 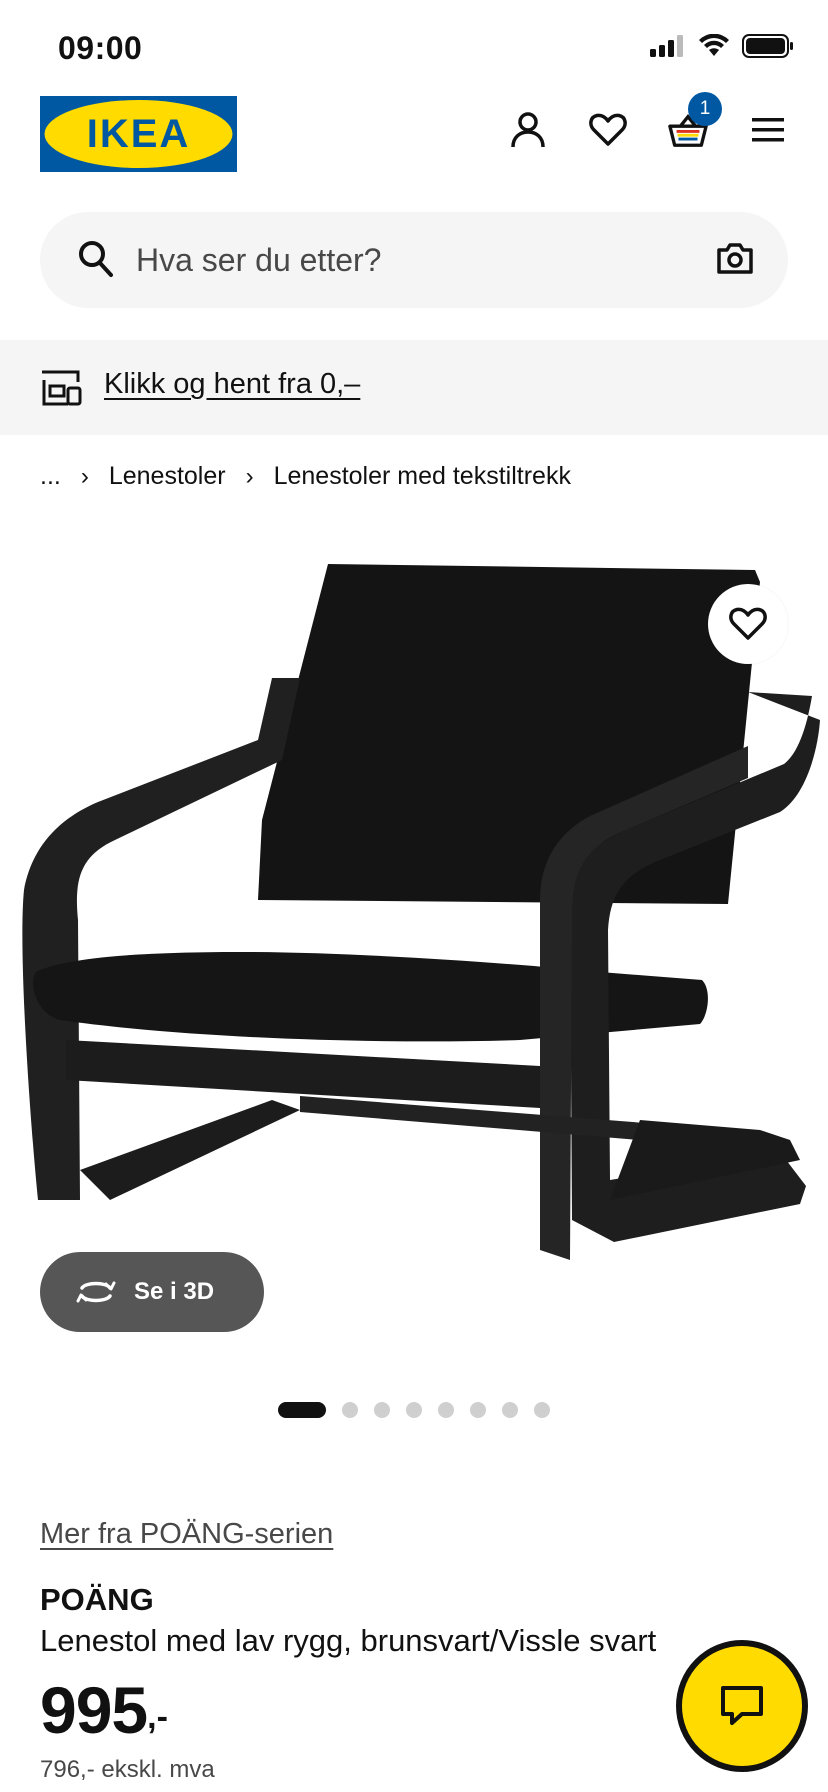 What do you see at coordinates (705, 109) in the screenshot?
I see `cart-badge: 1` at bounding box center [705, 109].